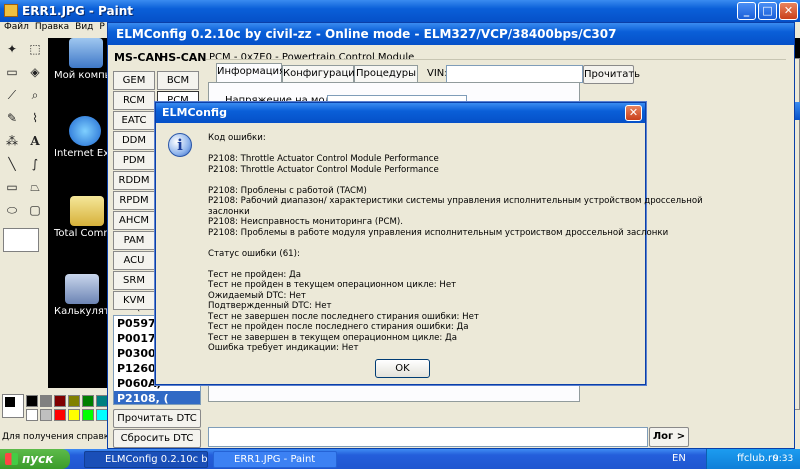 Image resolution: width=800 pixels, height=469 pixels. Describe the element at coordinates (134, 140) in the screenshot. I see `module-button-ddm: DDM` at that location.